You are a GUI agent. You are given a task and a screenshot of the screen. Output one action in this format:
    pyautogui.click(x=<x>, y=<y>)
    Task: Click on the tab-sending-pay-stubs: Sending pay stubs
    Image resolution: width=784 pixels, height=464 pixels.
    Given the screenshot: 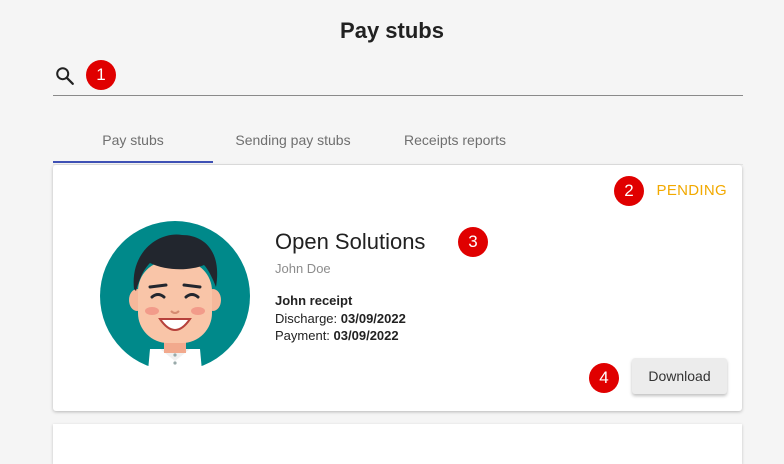 What is the action you would take?
    pyautogui.click(x=293, y=139)
    